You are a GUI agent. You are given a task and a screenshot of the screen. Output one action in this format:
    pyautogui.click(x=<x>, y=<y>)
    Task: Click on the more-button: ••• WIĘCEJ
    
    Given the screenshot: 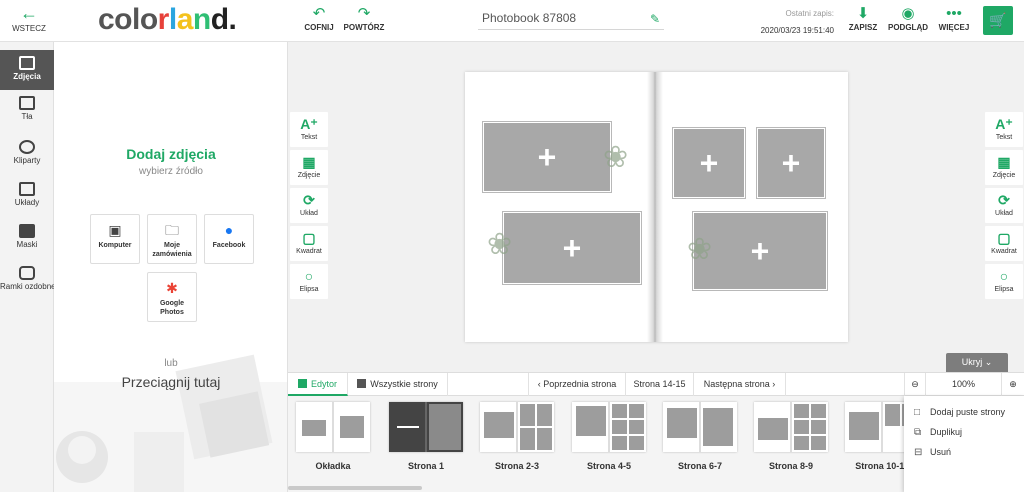 What is the action you would take?
    pyautogui.click(x=954, y=19)
    